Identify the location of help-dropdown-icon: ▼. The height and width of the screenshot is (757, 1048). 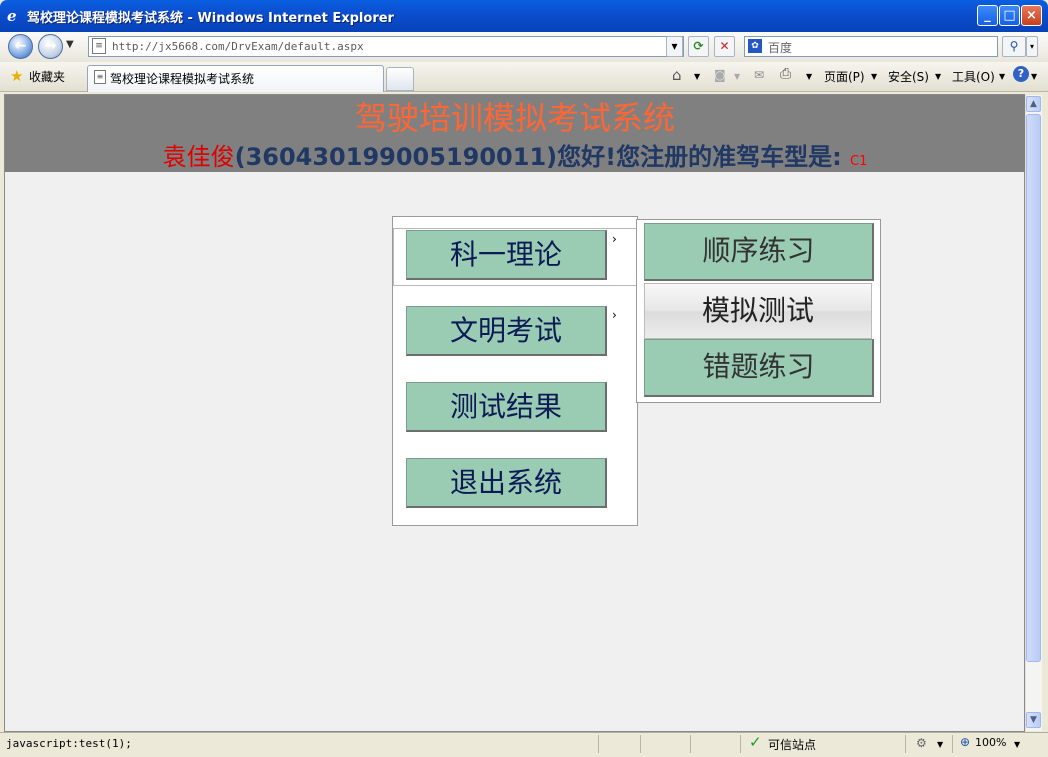
(1034, 76).